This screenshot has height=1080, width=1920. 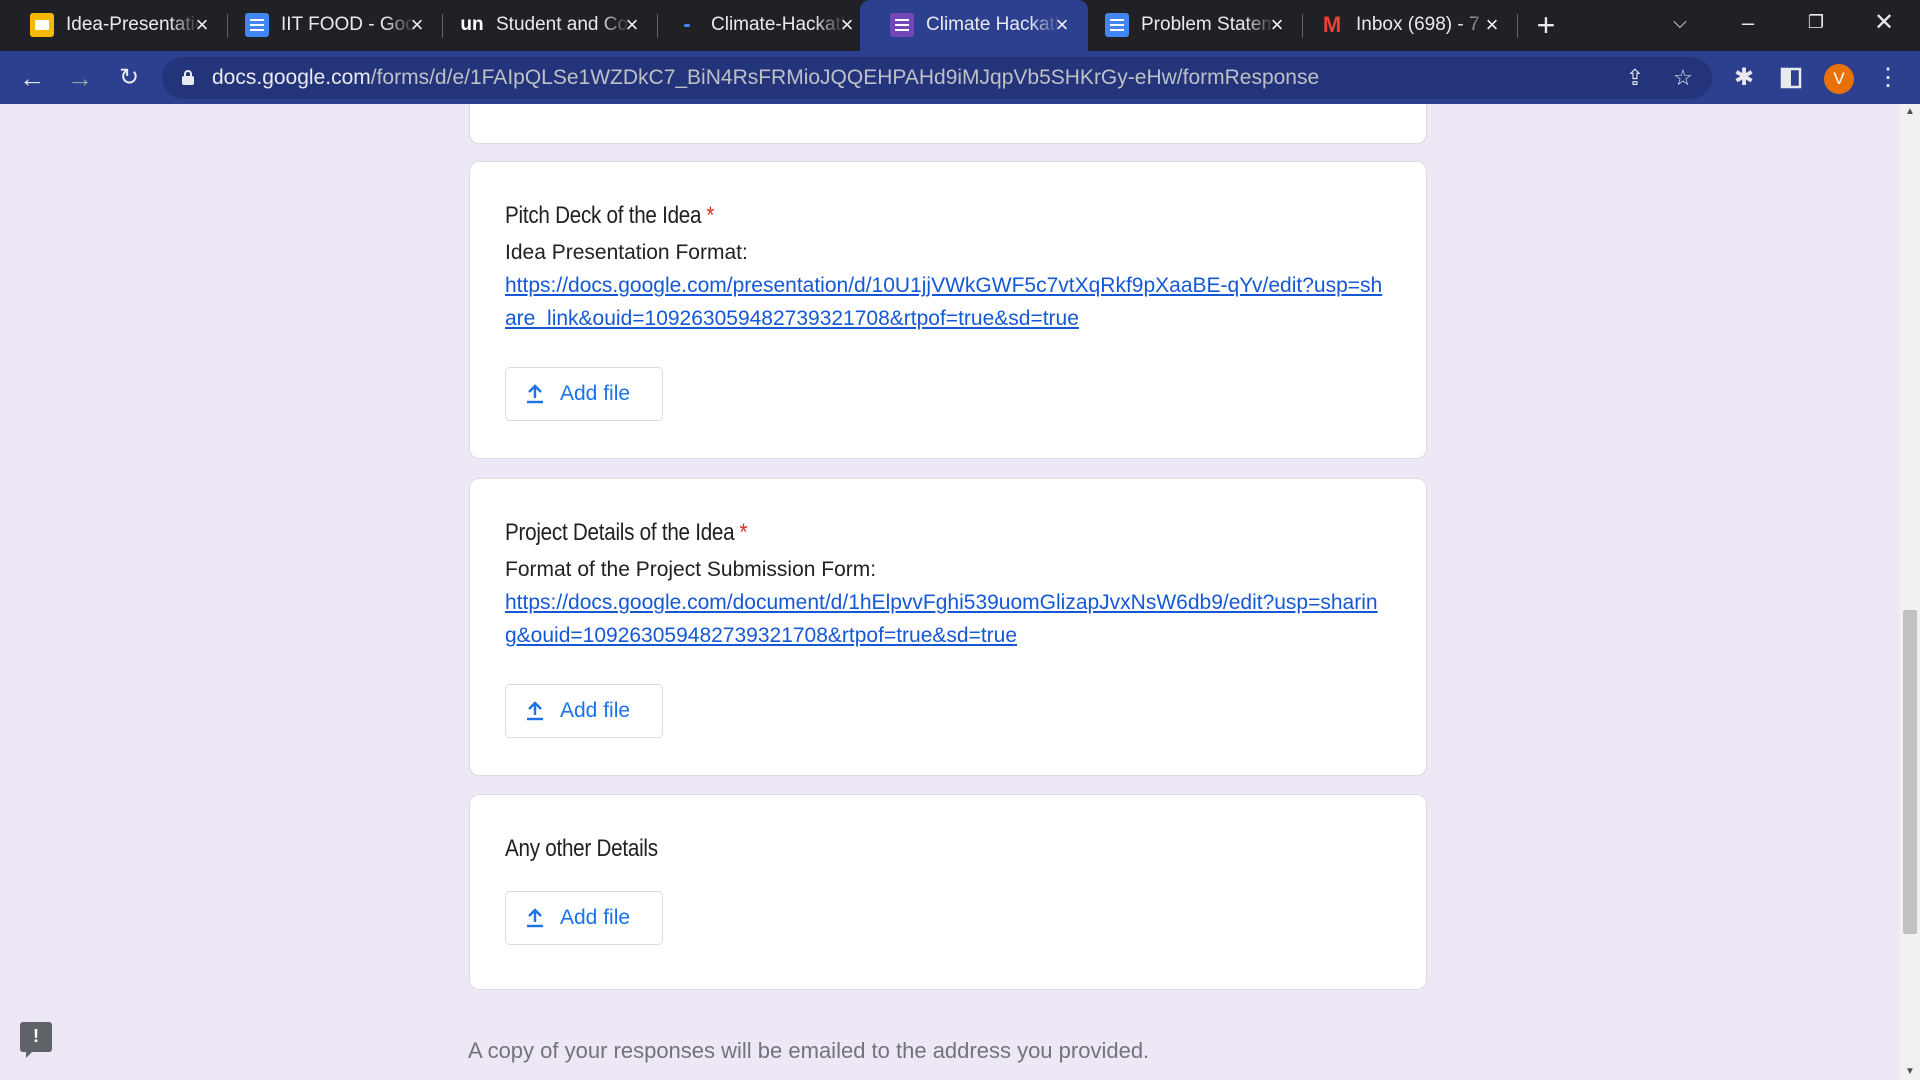 I want to click on slides-icon, so click(x=42, y=25).